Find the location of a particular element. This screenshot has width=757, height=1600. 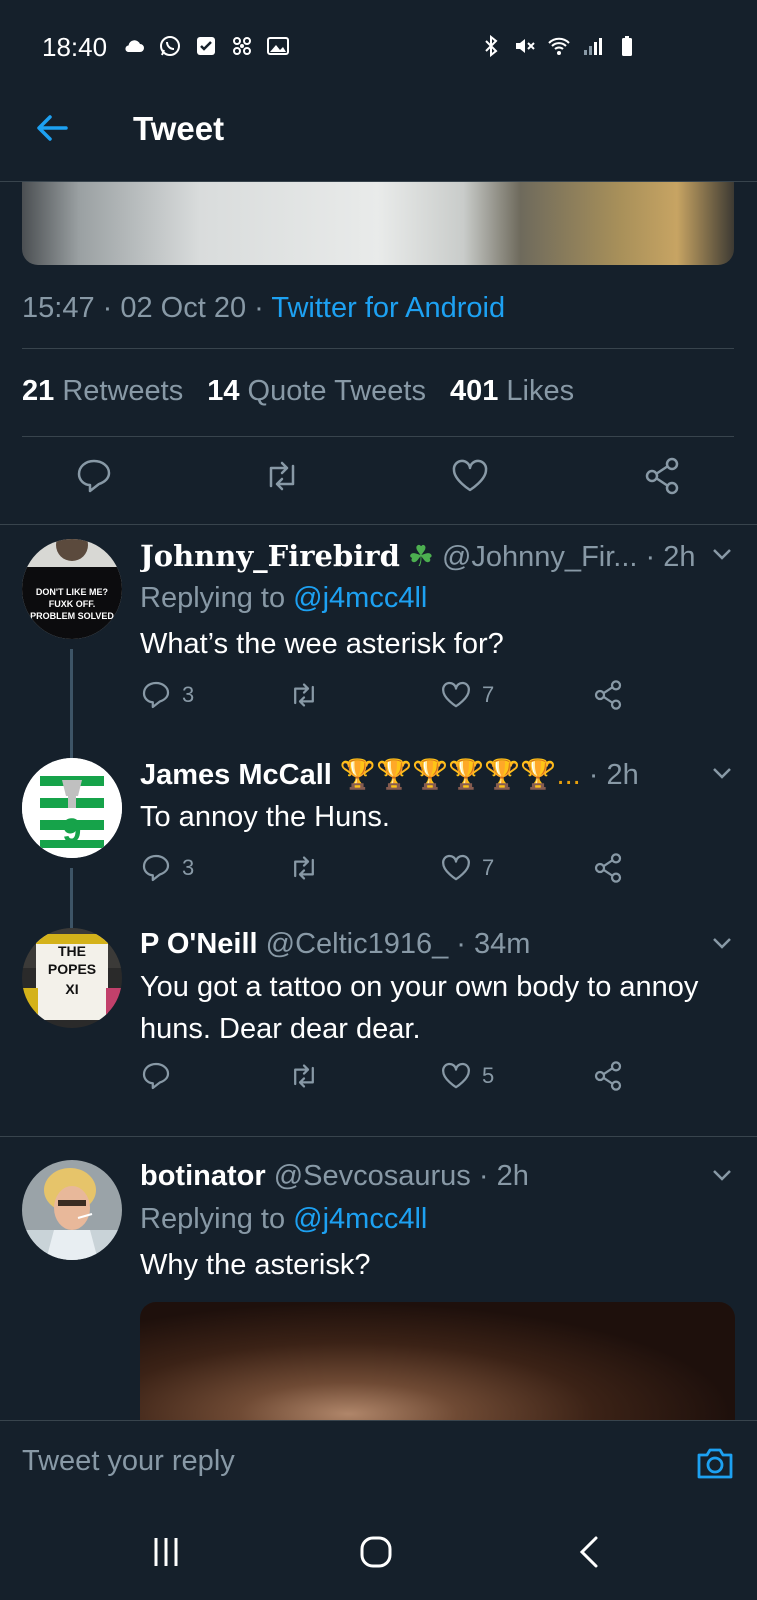

avatar-image: THE POPES XI is located at coordinates (72, 978).